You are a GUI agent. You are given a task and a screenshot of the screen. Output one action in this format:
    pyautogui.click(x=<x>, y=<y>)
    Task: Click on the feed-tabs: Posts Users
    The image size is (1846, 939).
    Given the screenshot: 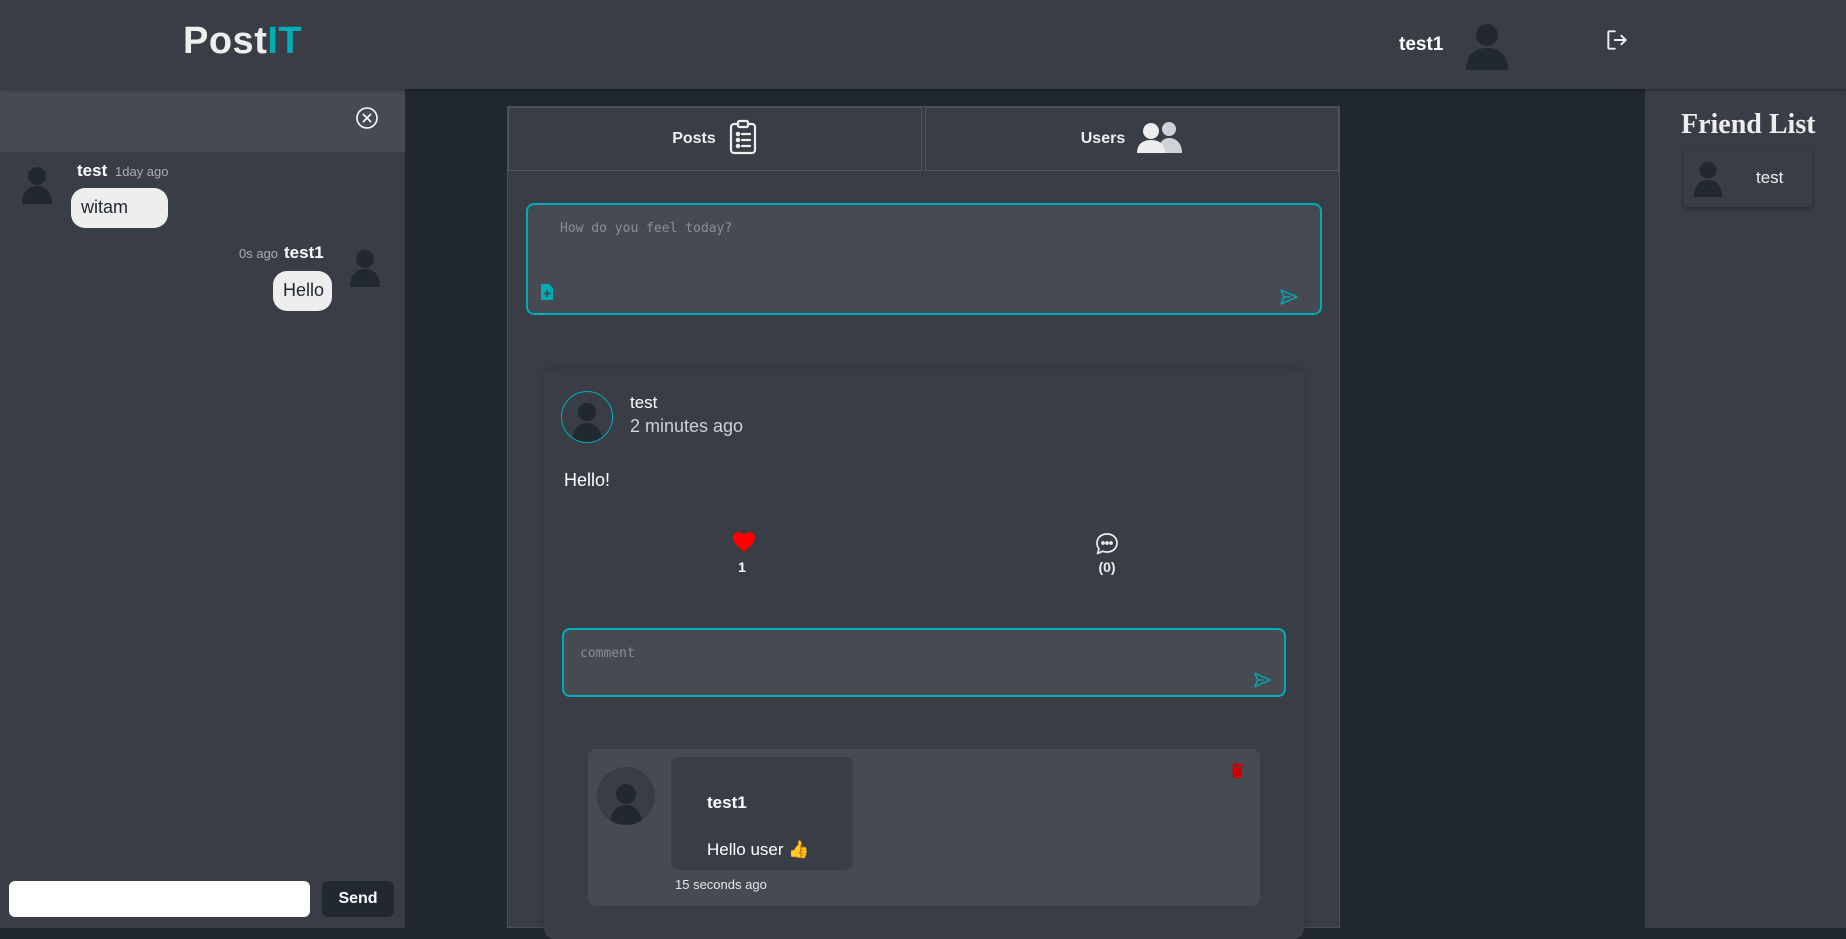 What is the action you would take?
    pyautogui.click(x=923, y=139)
    